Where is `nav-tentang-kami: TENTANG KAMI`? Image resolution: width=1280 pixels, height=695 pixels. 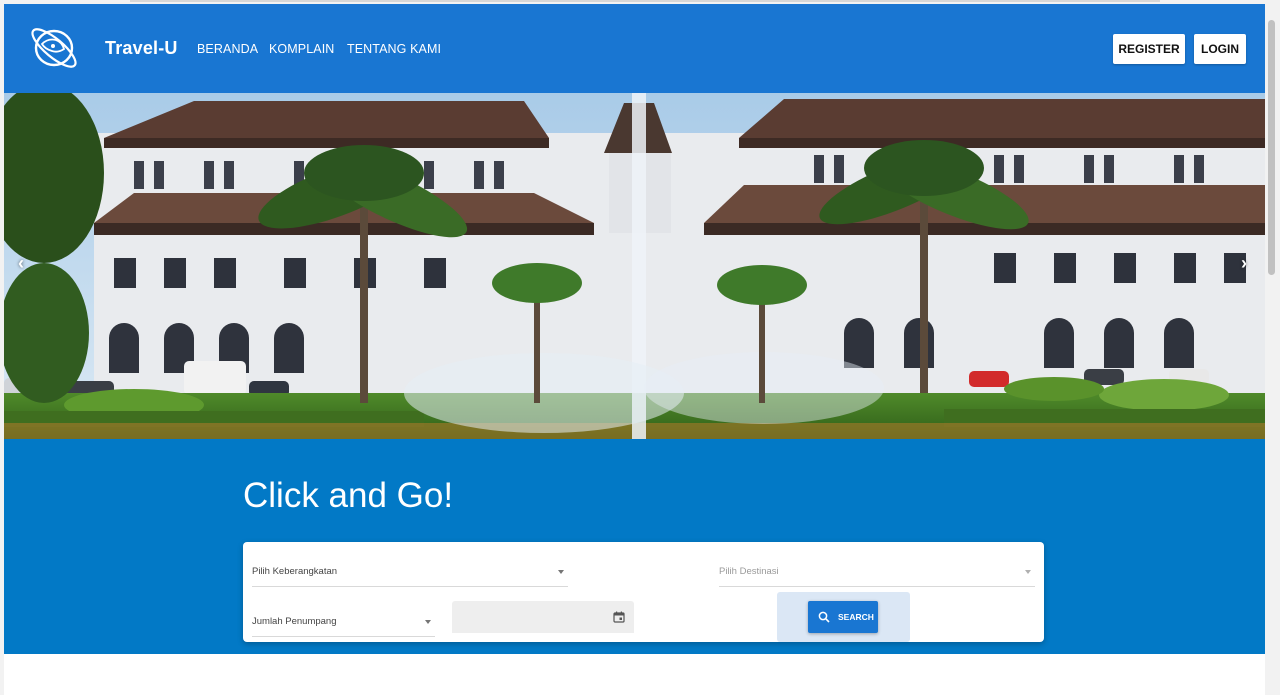
nav-tentang-kami: TENTANG KAMI is located at coordinates (394, 49).